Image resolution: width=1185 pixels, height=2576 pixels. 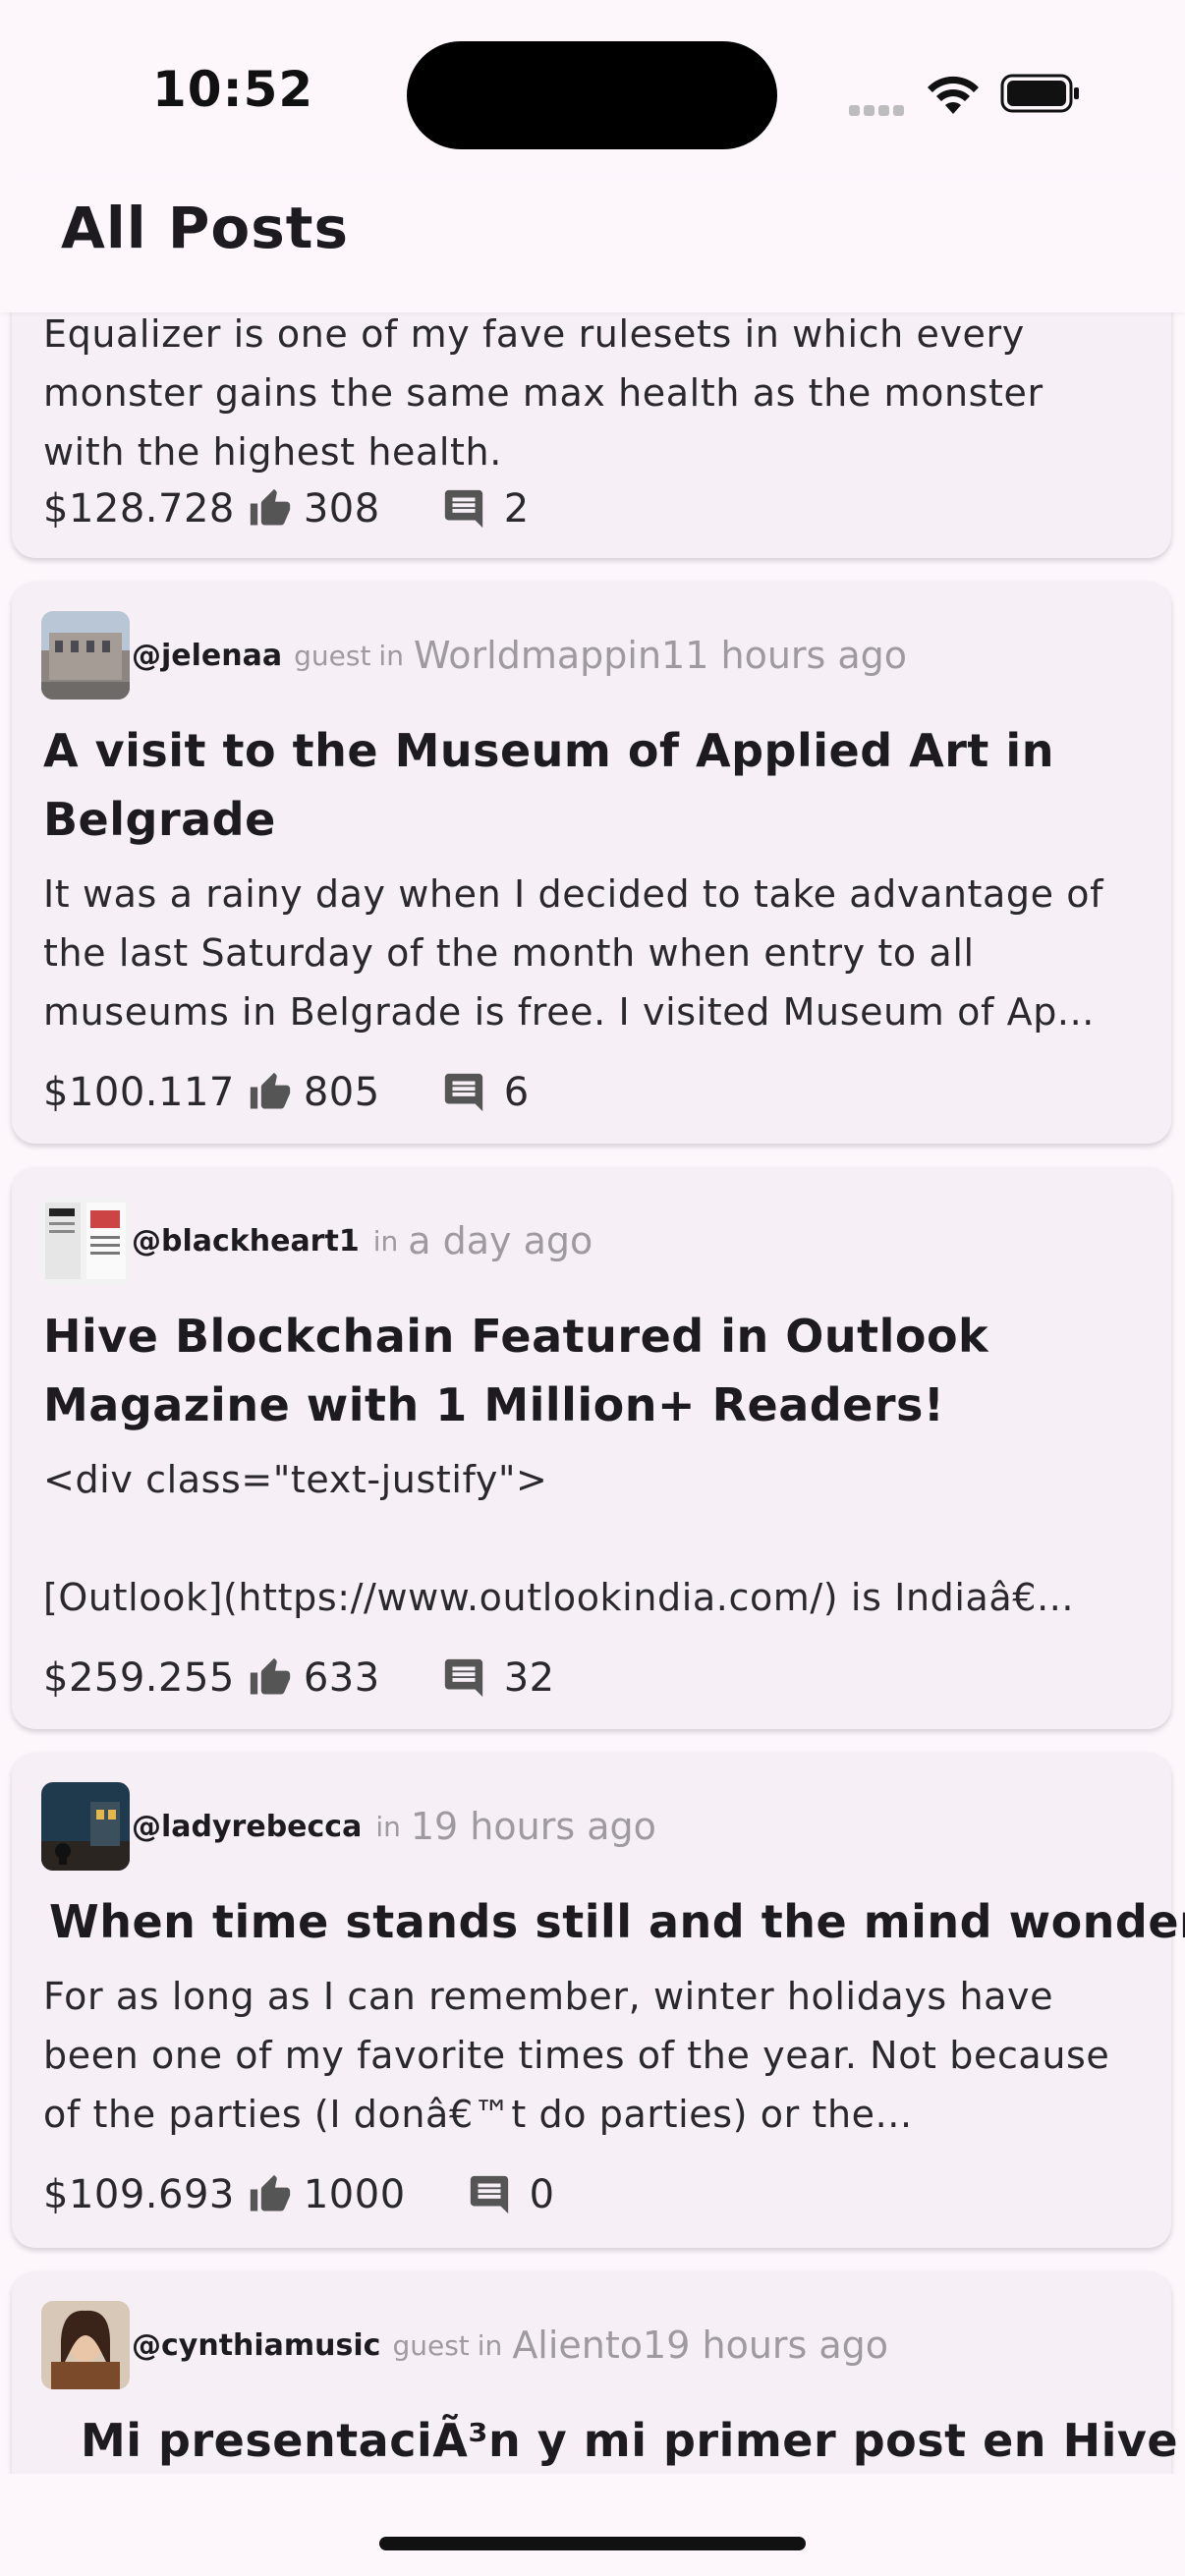 I want to click on comment-count: 2, so click(x=517, y=509).